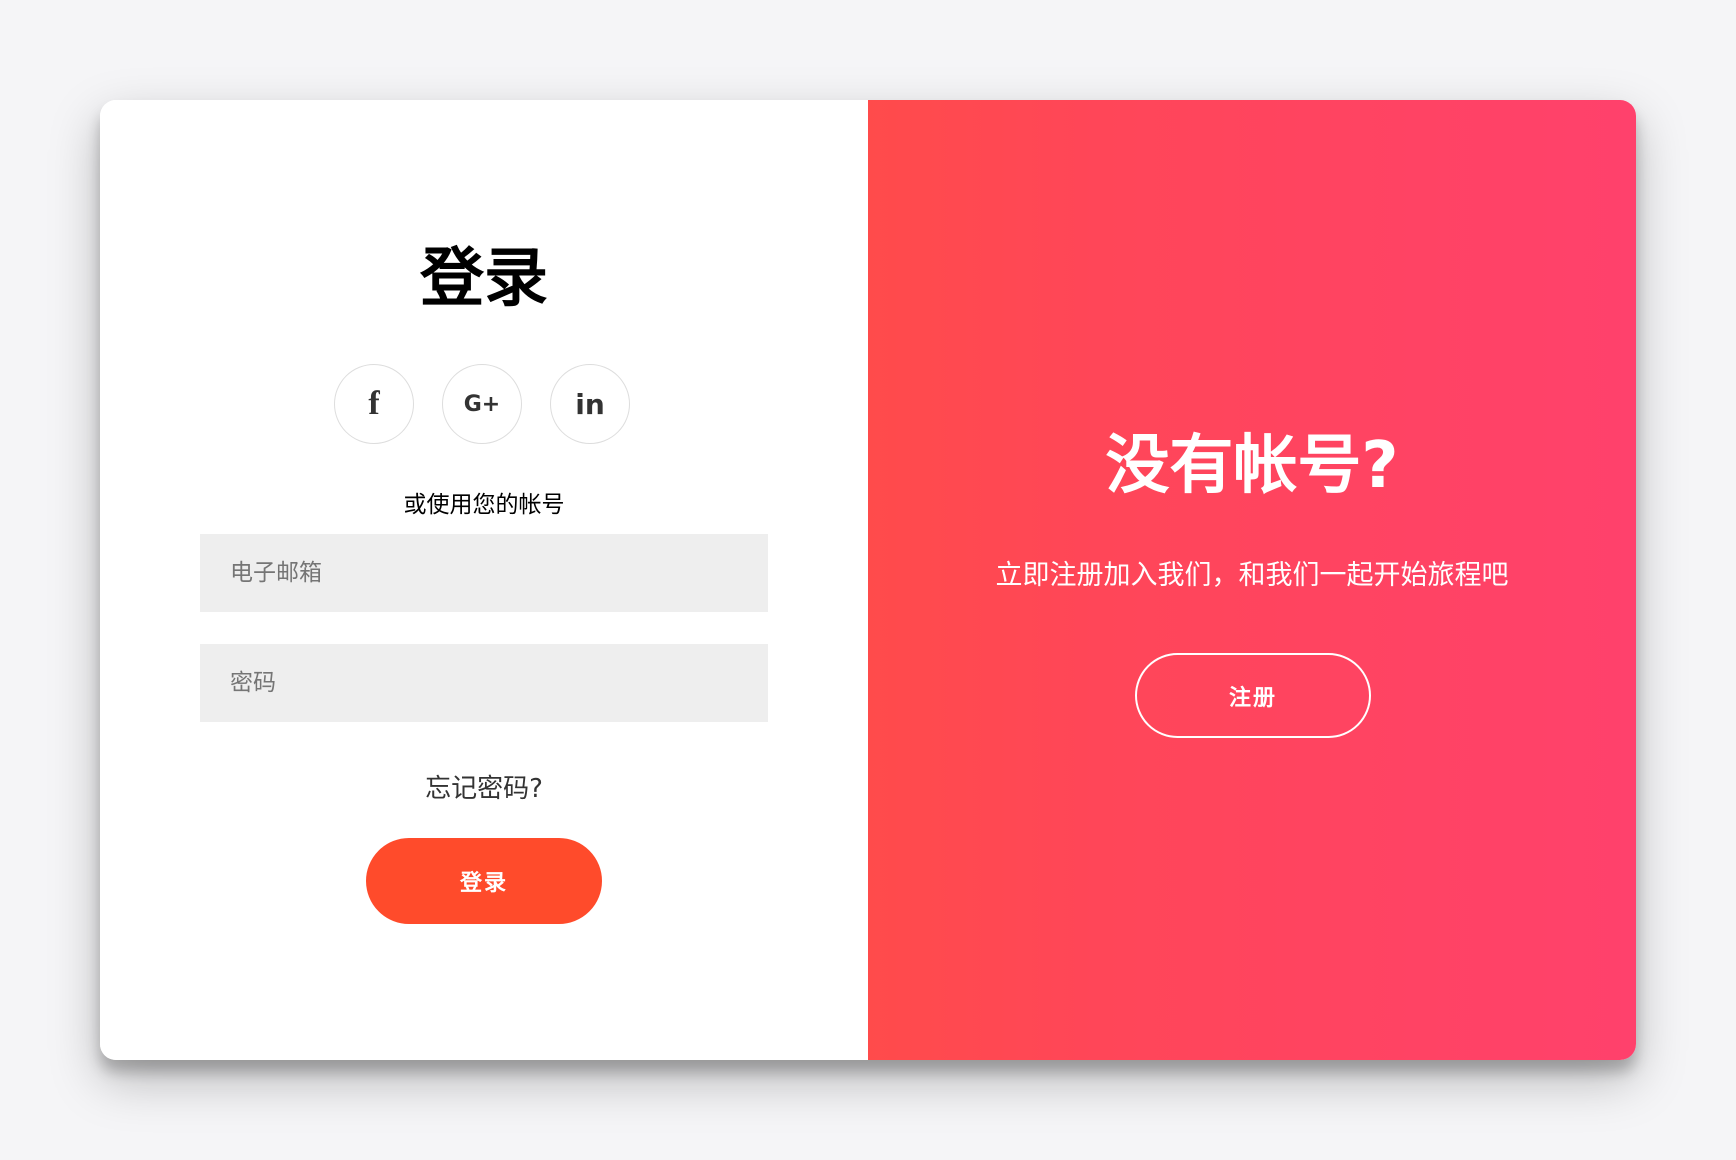 The width and height of the screenshot is (1736, 1160). I want to click on linkedin-icon: in, so click(590, 404).